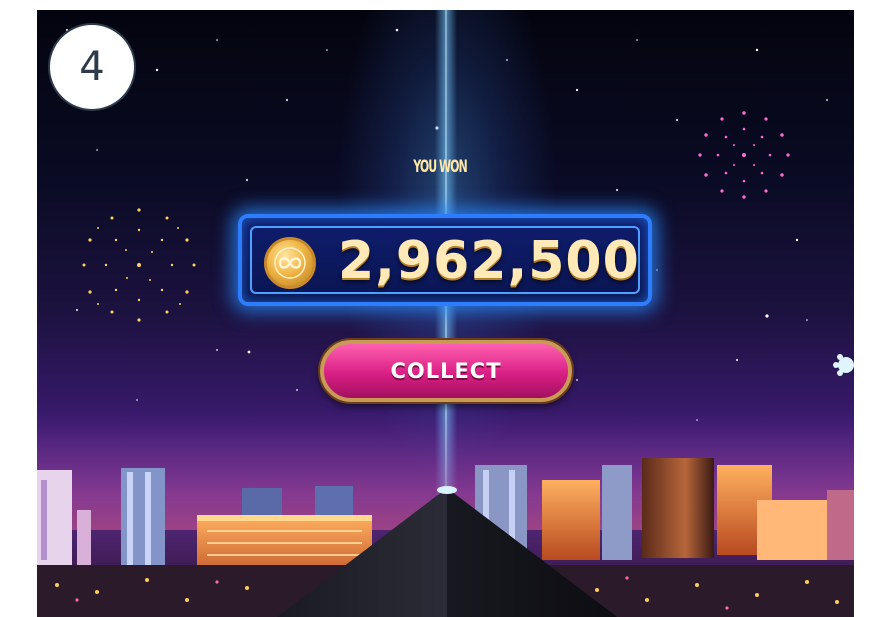 The height and width of the screenshot is (617, 877). Describe the element at coordinates (440, 166) in the screenshot. I see `you-won-heading: YOU WON` at that location.